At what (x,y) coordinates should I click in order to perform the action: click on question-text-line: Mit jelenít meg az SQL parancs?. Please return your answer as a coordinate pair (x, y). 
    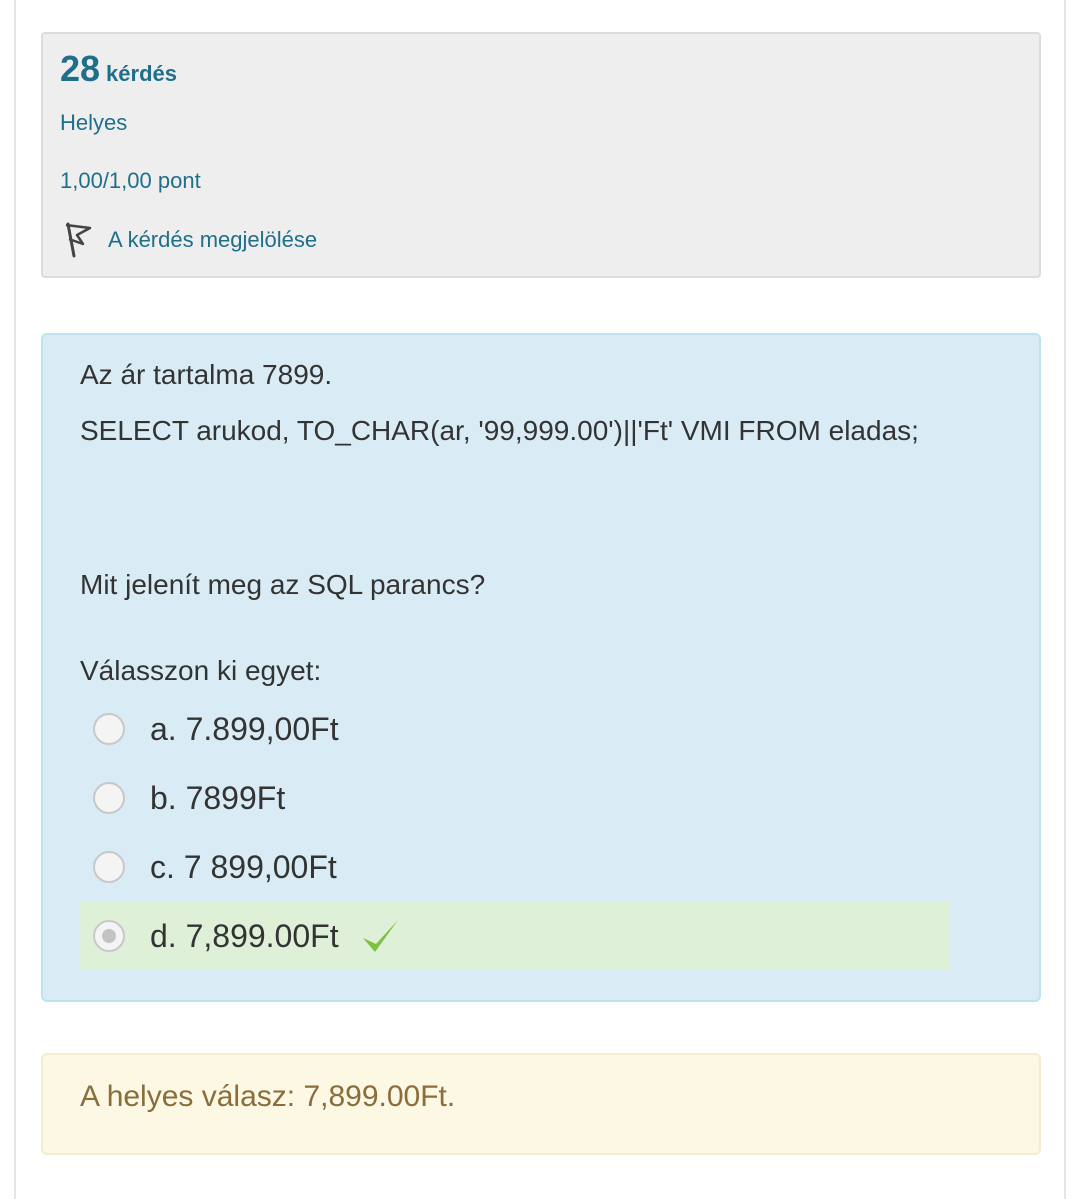
    Looking at the image, I should click on (283, 584).